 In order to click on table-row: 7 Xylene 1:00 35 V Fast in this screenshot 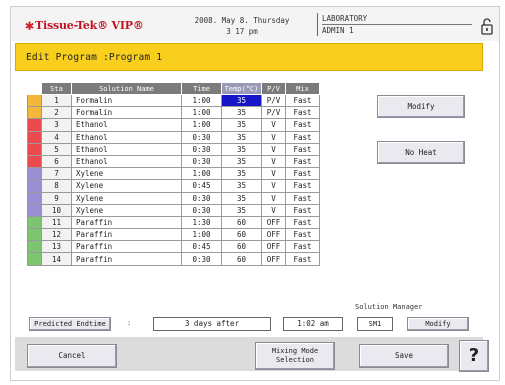, I will do `click(173, 174)`.